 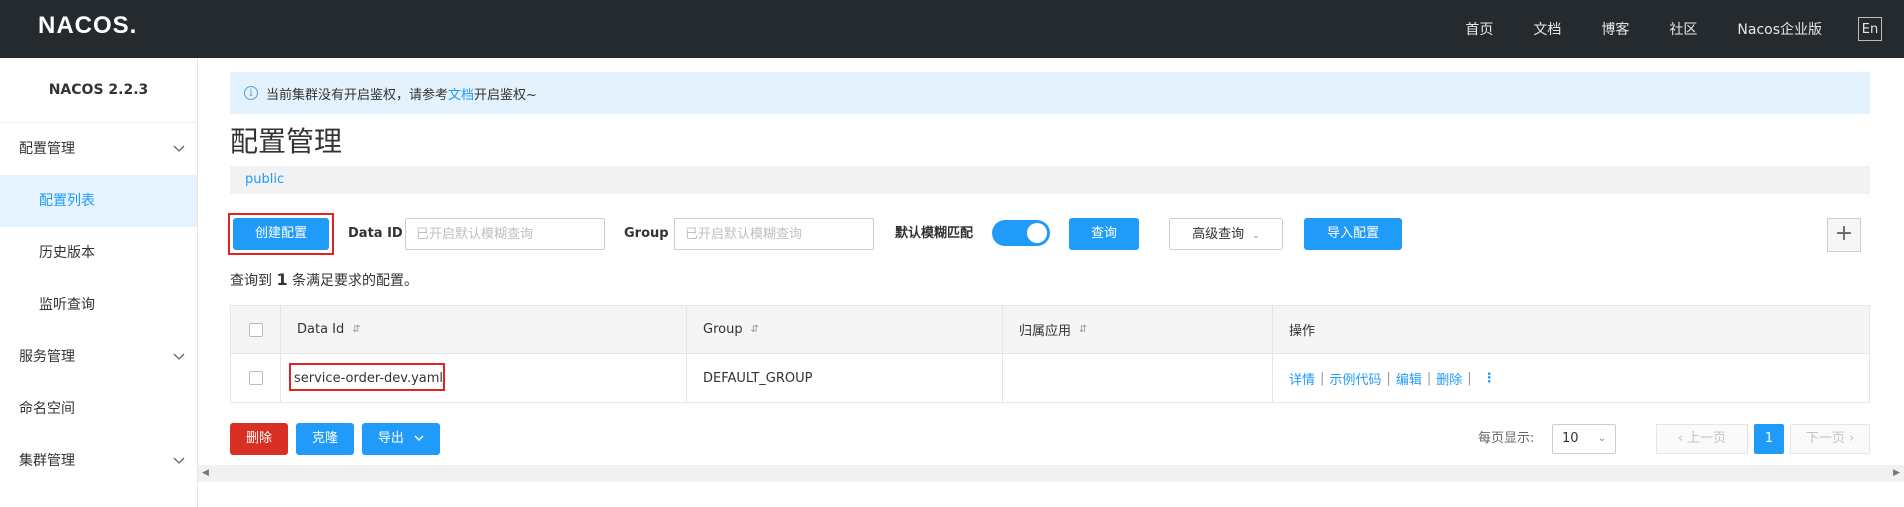 What do you see at coordinates (321, 329) in the screenshot?
I see `header-label: Data Id` at bounding box center [321, 329].